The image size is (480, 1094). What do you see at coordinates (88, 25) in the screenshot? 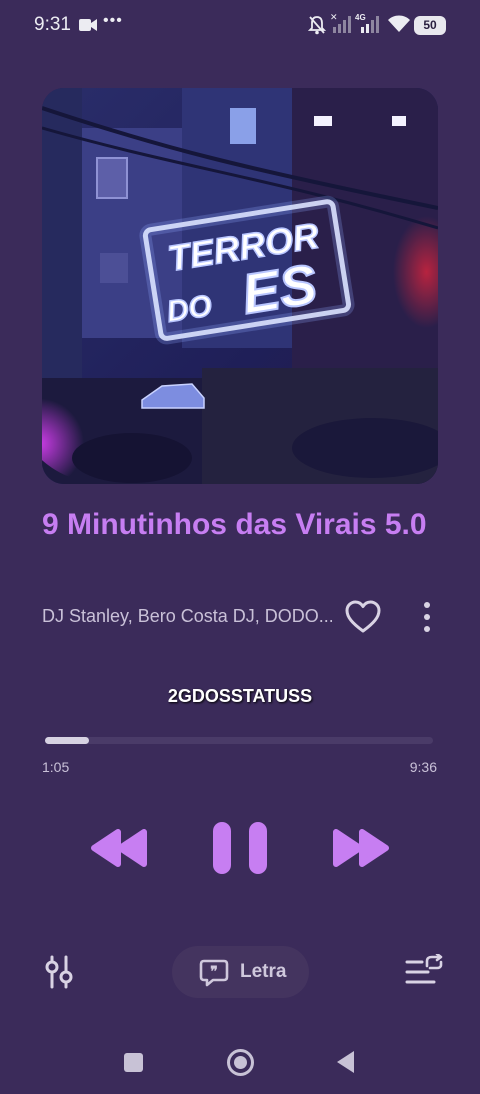
I see `video-camera-icon` at bounding box center [88, 25].